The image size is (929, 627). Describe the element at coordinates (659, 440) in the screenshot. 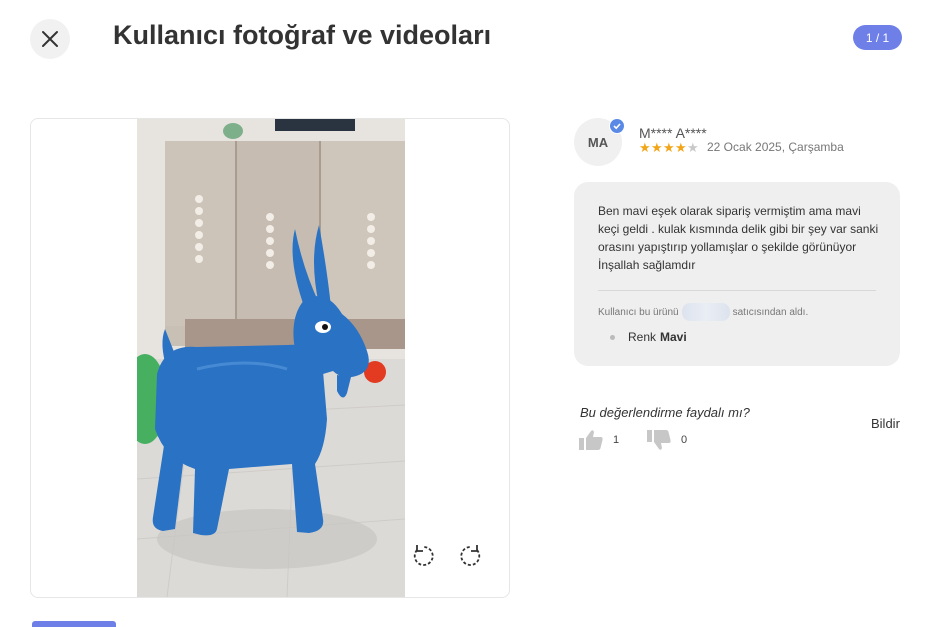

I see `thumbs-down-icon` at that location.